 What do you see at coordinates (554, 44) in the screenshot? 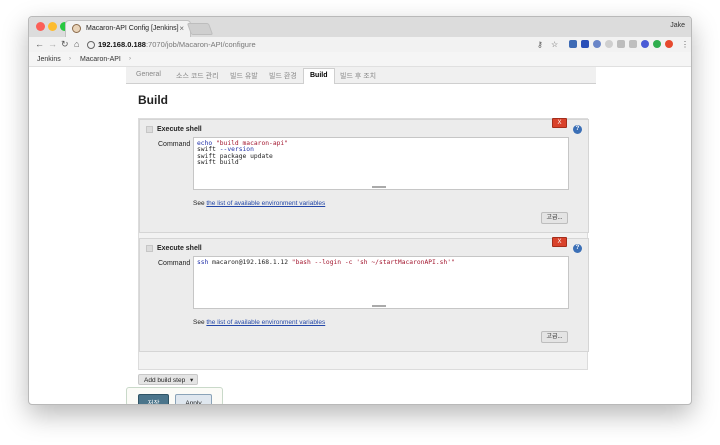
I see `bookmark-star-icon: ☆` at bounding box center [554, 44].